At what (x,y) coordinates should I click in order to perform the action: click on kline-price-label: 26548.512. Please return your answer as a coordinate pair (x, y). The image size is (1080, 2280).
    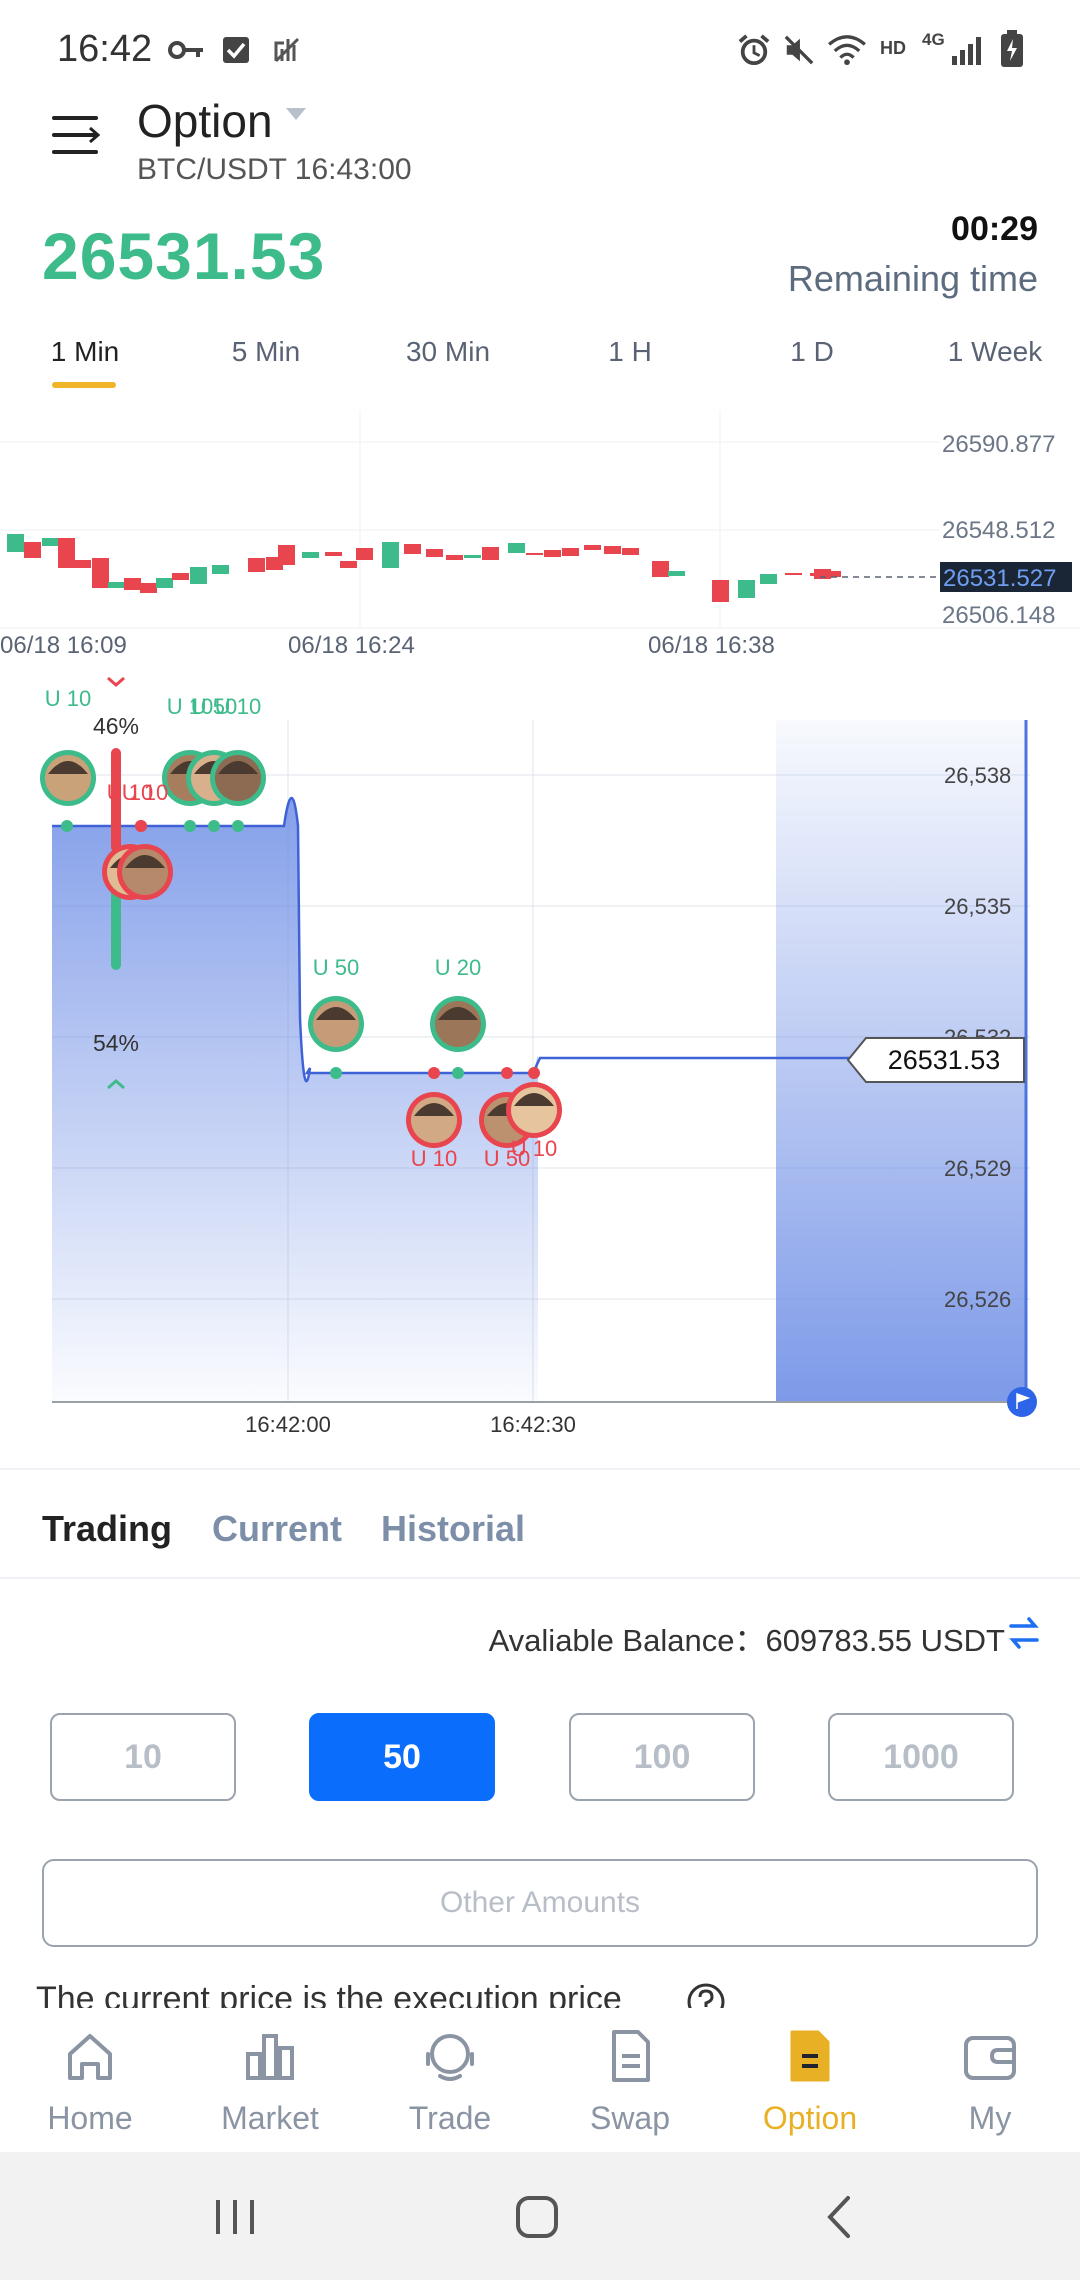
    Looking at the image, I should click on (998, 530).